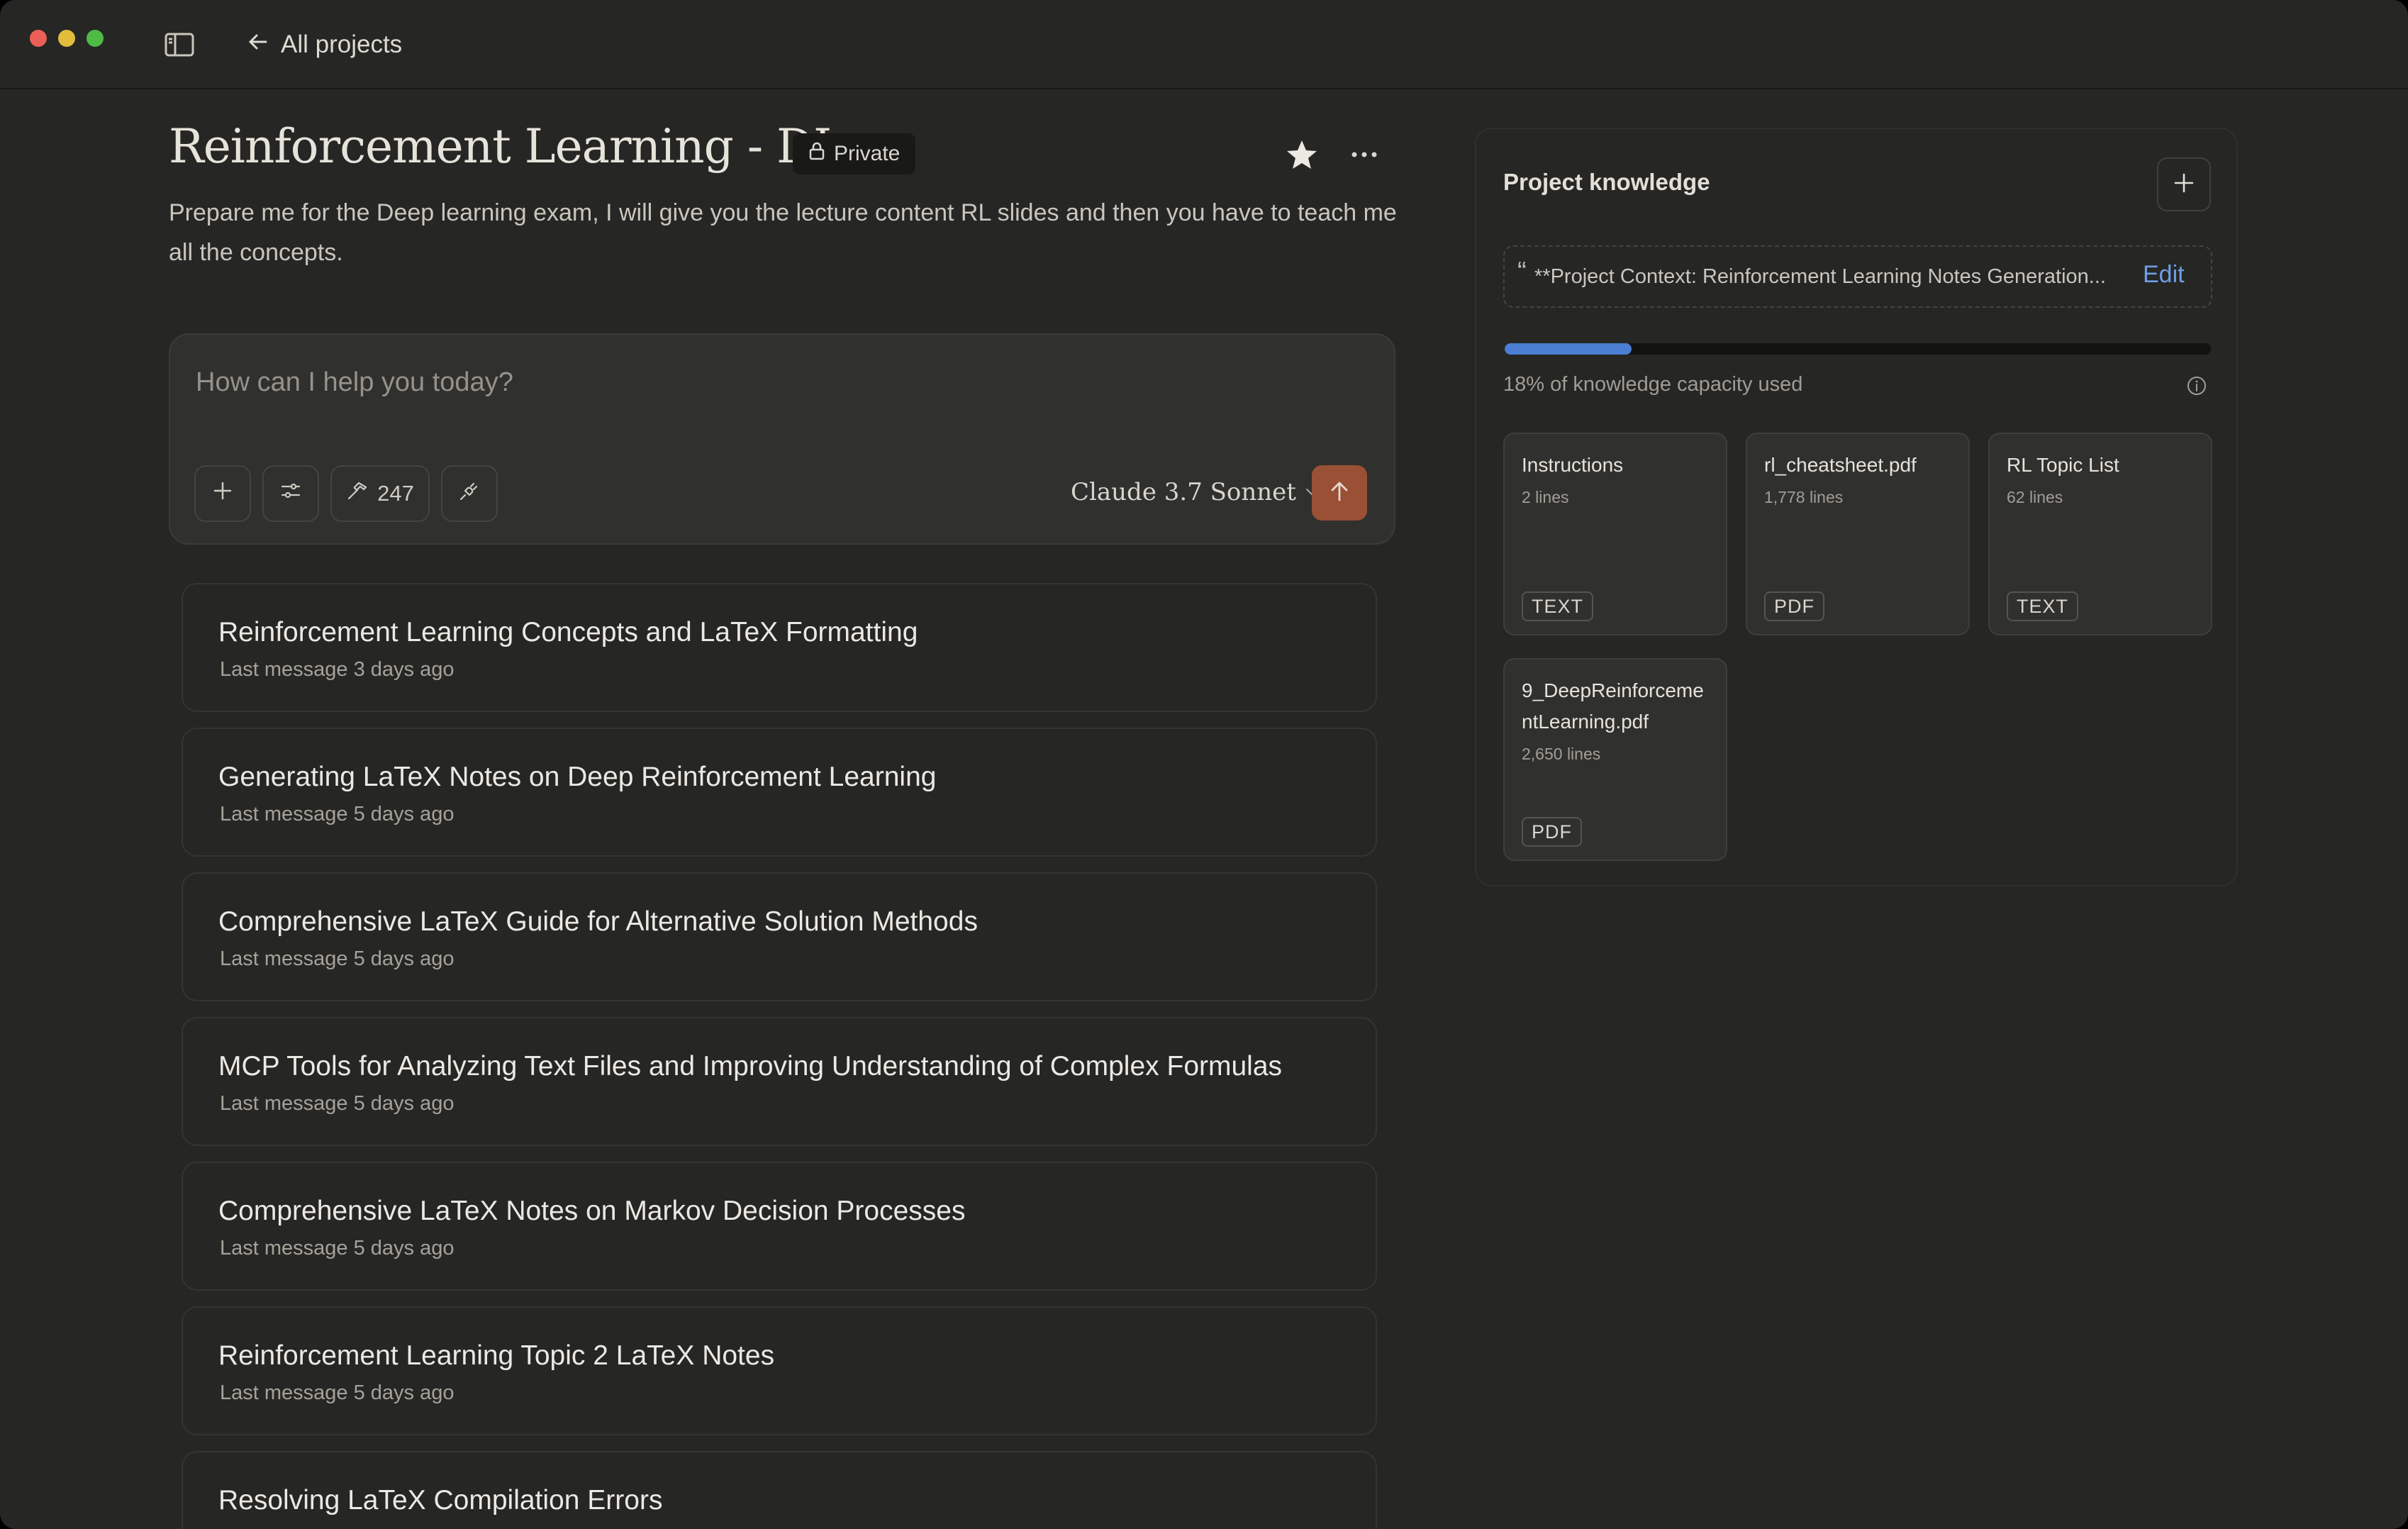 The width and height of the screenshot is (2408, 1529). Describe the element at coordinates (2063, 465) in the screenshot. I see `file-name: RL Topic List` at that location.